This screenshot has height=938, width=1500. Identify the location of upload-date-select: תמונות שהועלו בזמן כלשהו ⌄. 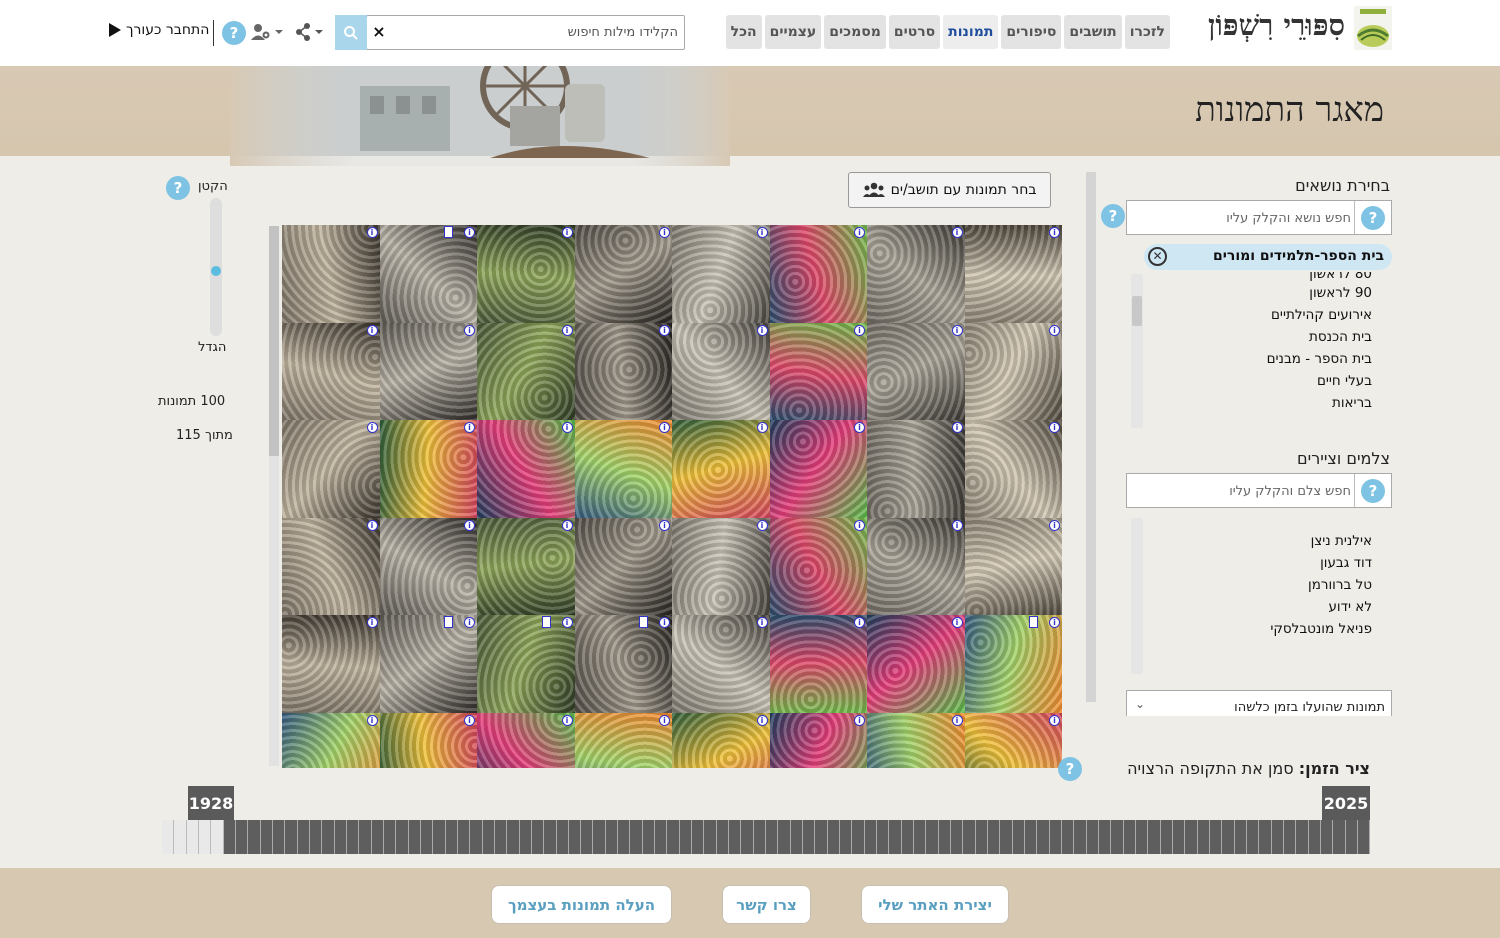
(1259, 703).